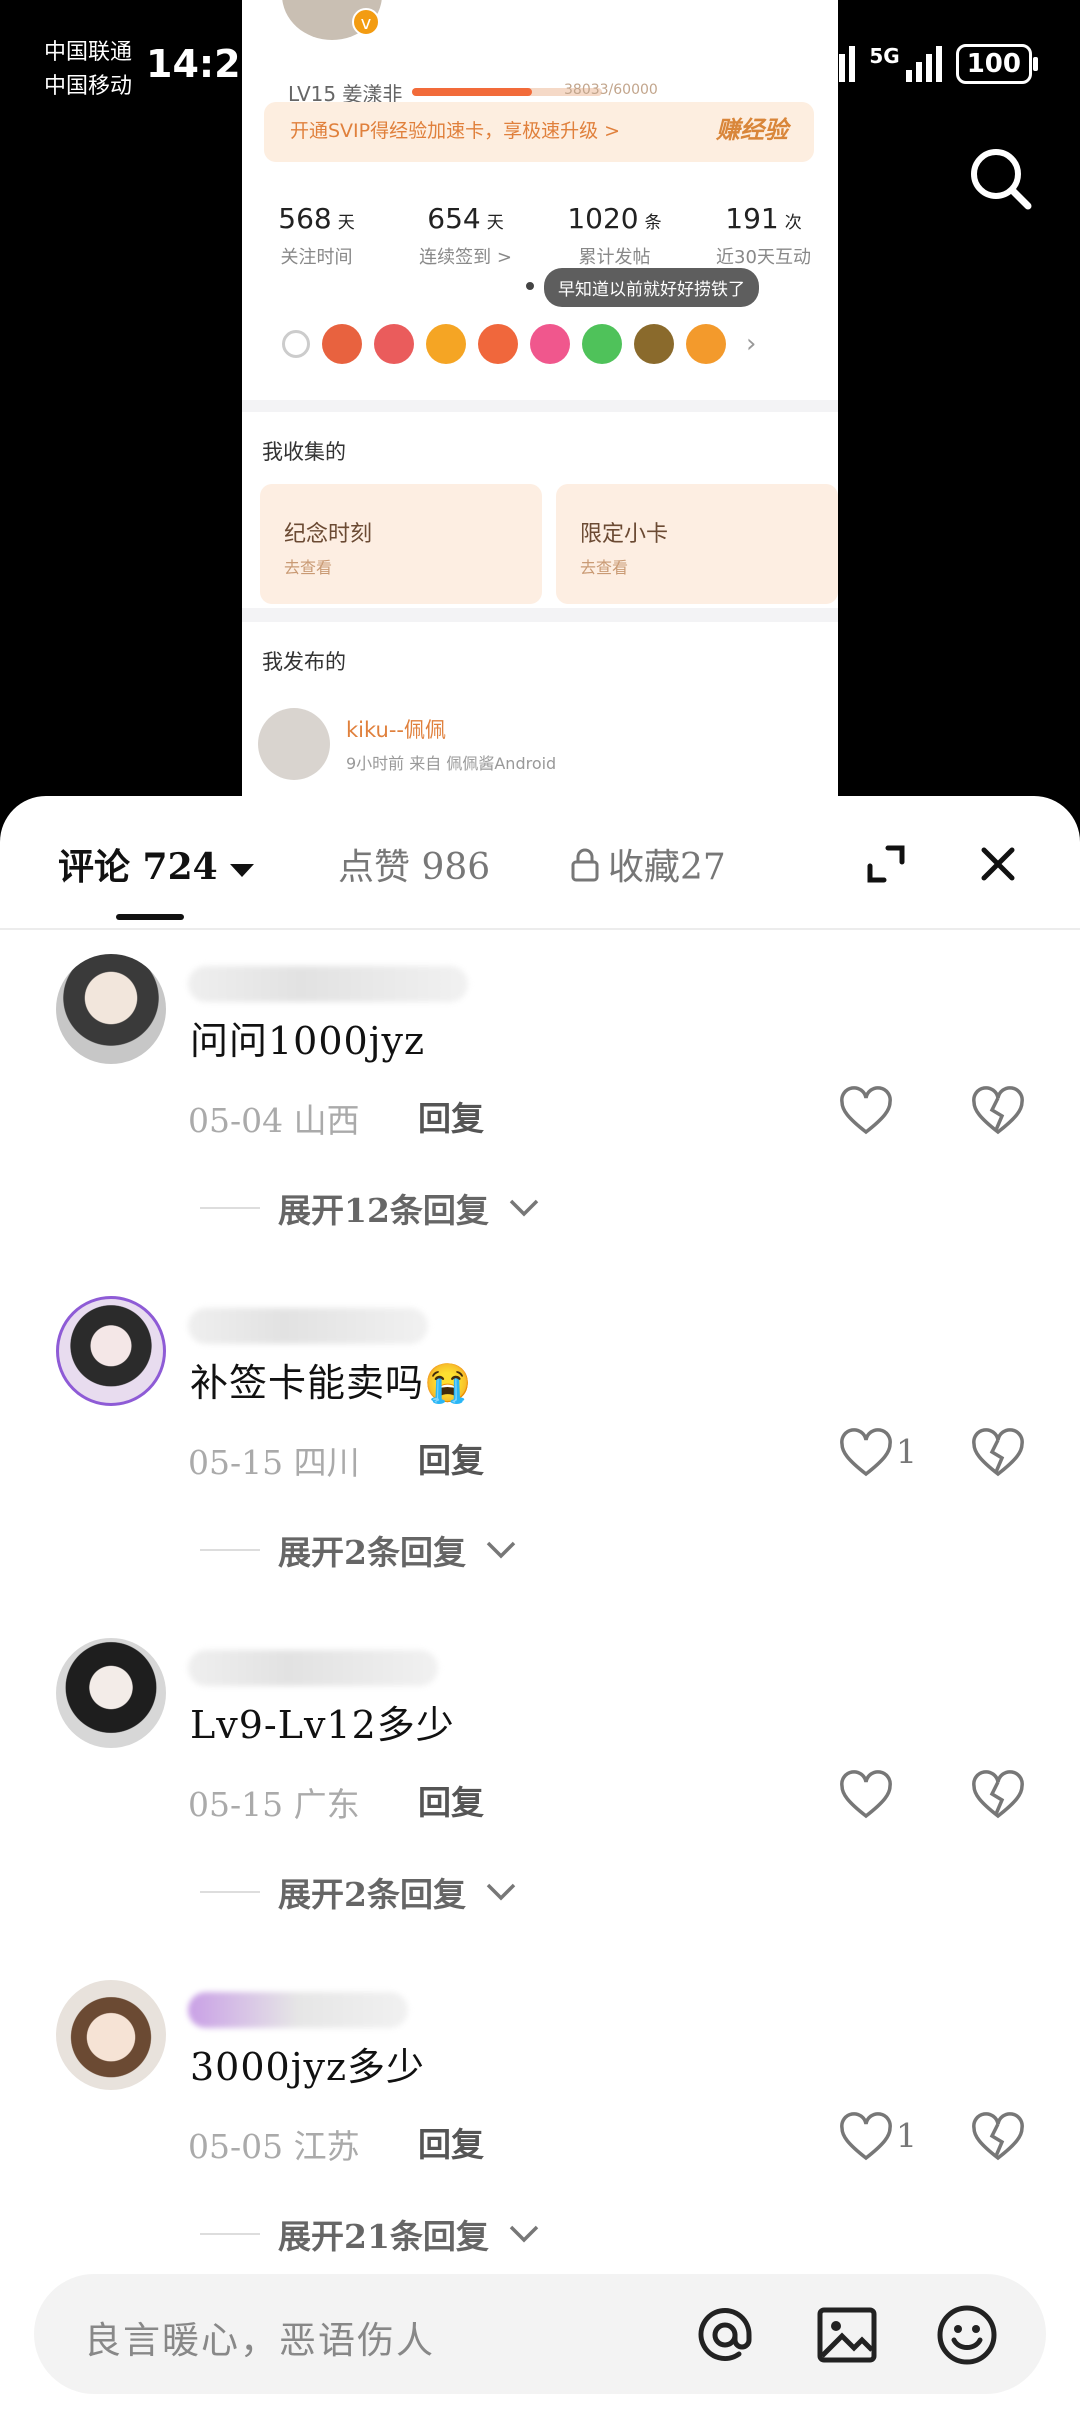 The height and width of the screenshot is (2412, 1080). What do you see at coordinates (540, 1808) in the screenshot?
I see `comment-item: Lv9-Lv12多少 05-15 广东 回复 展开2条回复` at bounding box center [540, 1808].